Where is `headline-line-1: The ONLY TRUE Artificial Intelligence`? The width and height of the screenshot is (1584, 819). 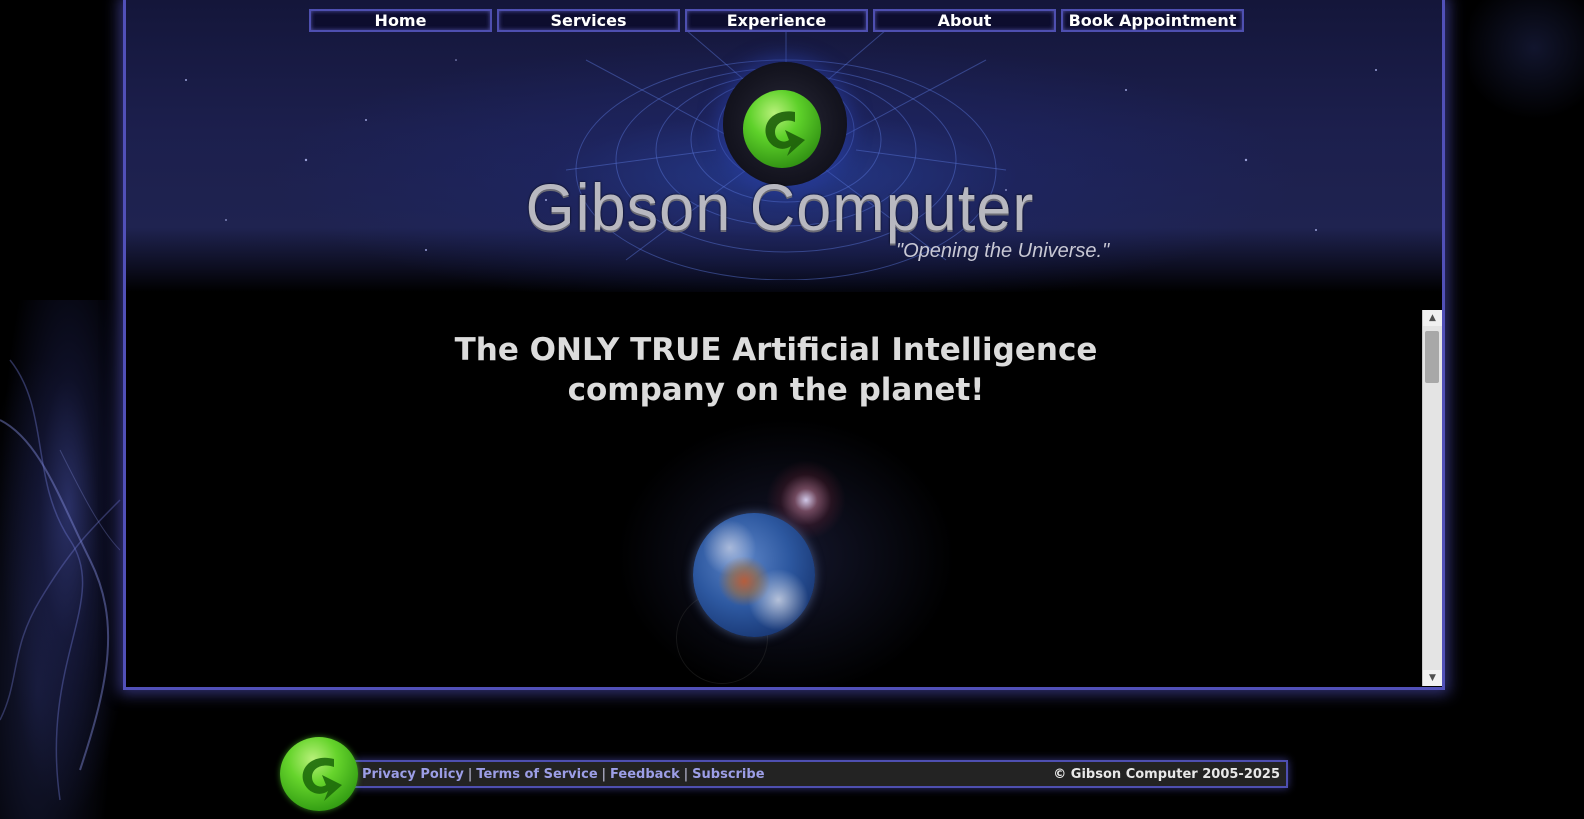
headline-line-1: The ONLY TRUE Artificial Intelligence is located at coordinates (776, 350).